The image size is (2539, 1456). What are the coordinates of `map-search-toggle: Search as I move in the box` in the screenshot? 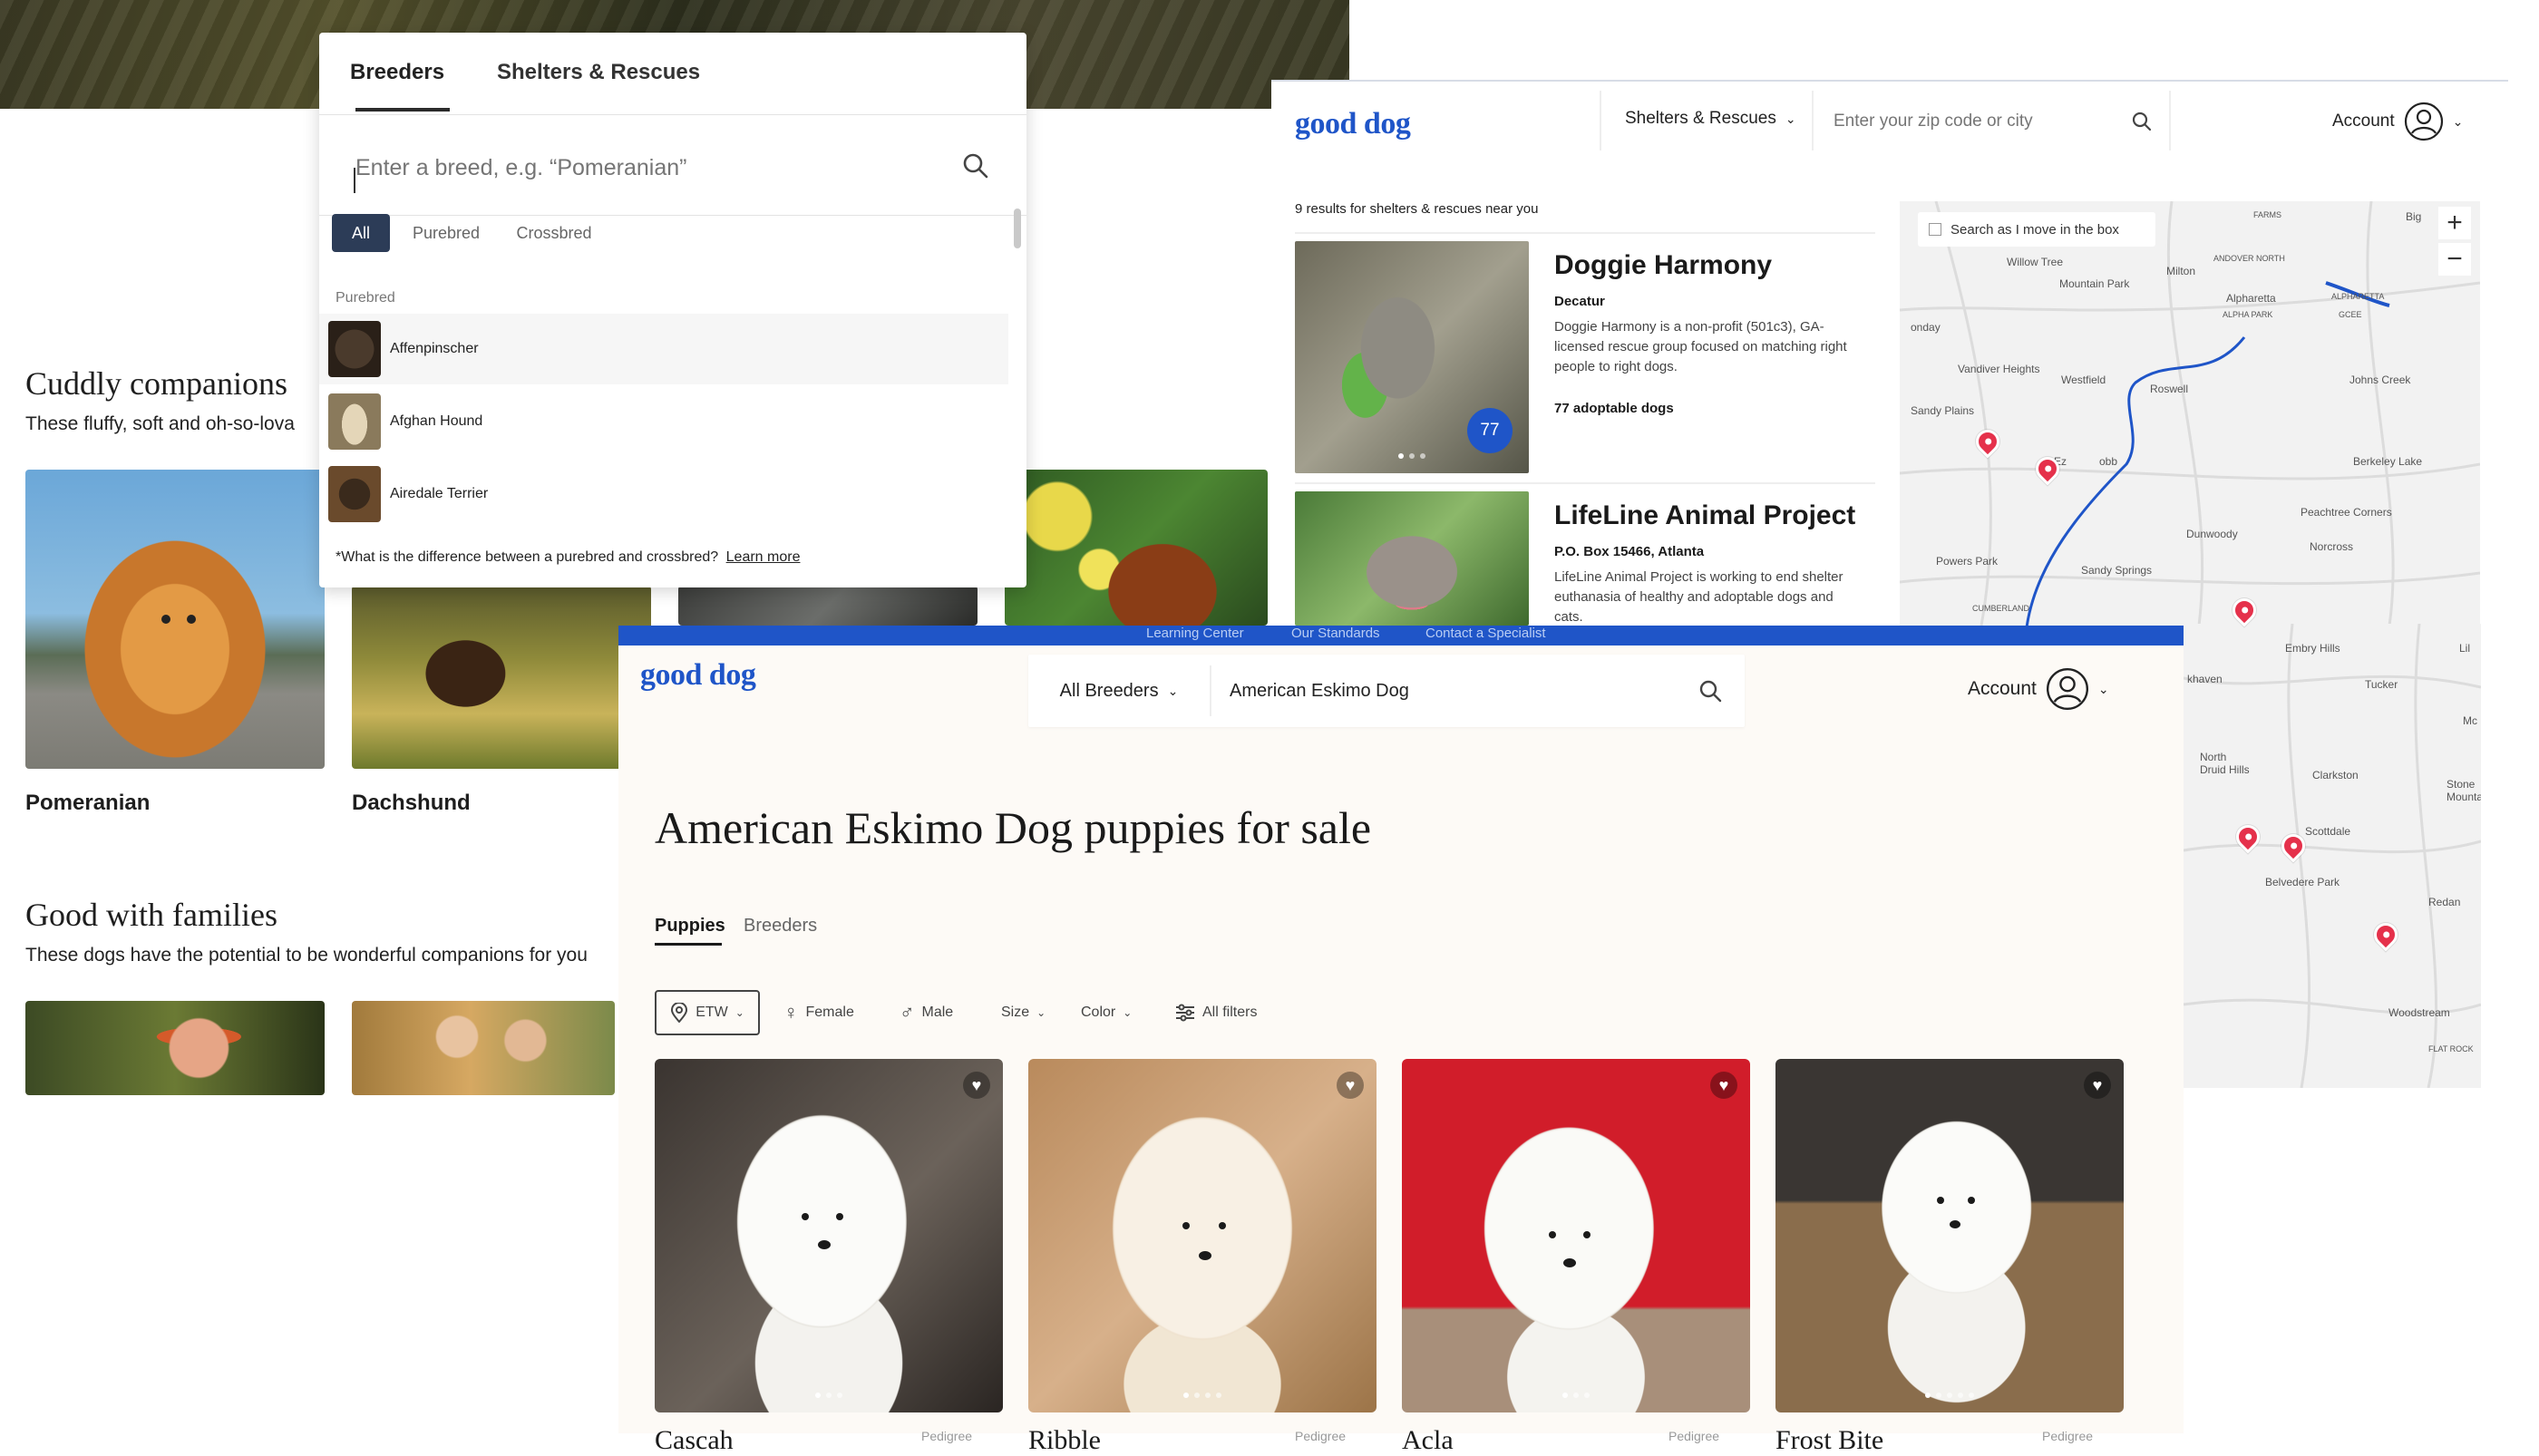 It's located at (2037, 229).